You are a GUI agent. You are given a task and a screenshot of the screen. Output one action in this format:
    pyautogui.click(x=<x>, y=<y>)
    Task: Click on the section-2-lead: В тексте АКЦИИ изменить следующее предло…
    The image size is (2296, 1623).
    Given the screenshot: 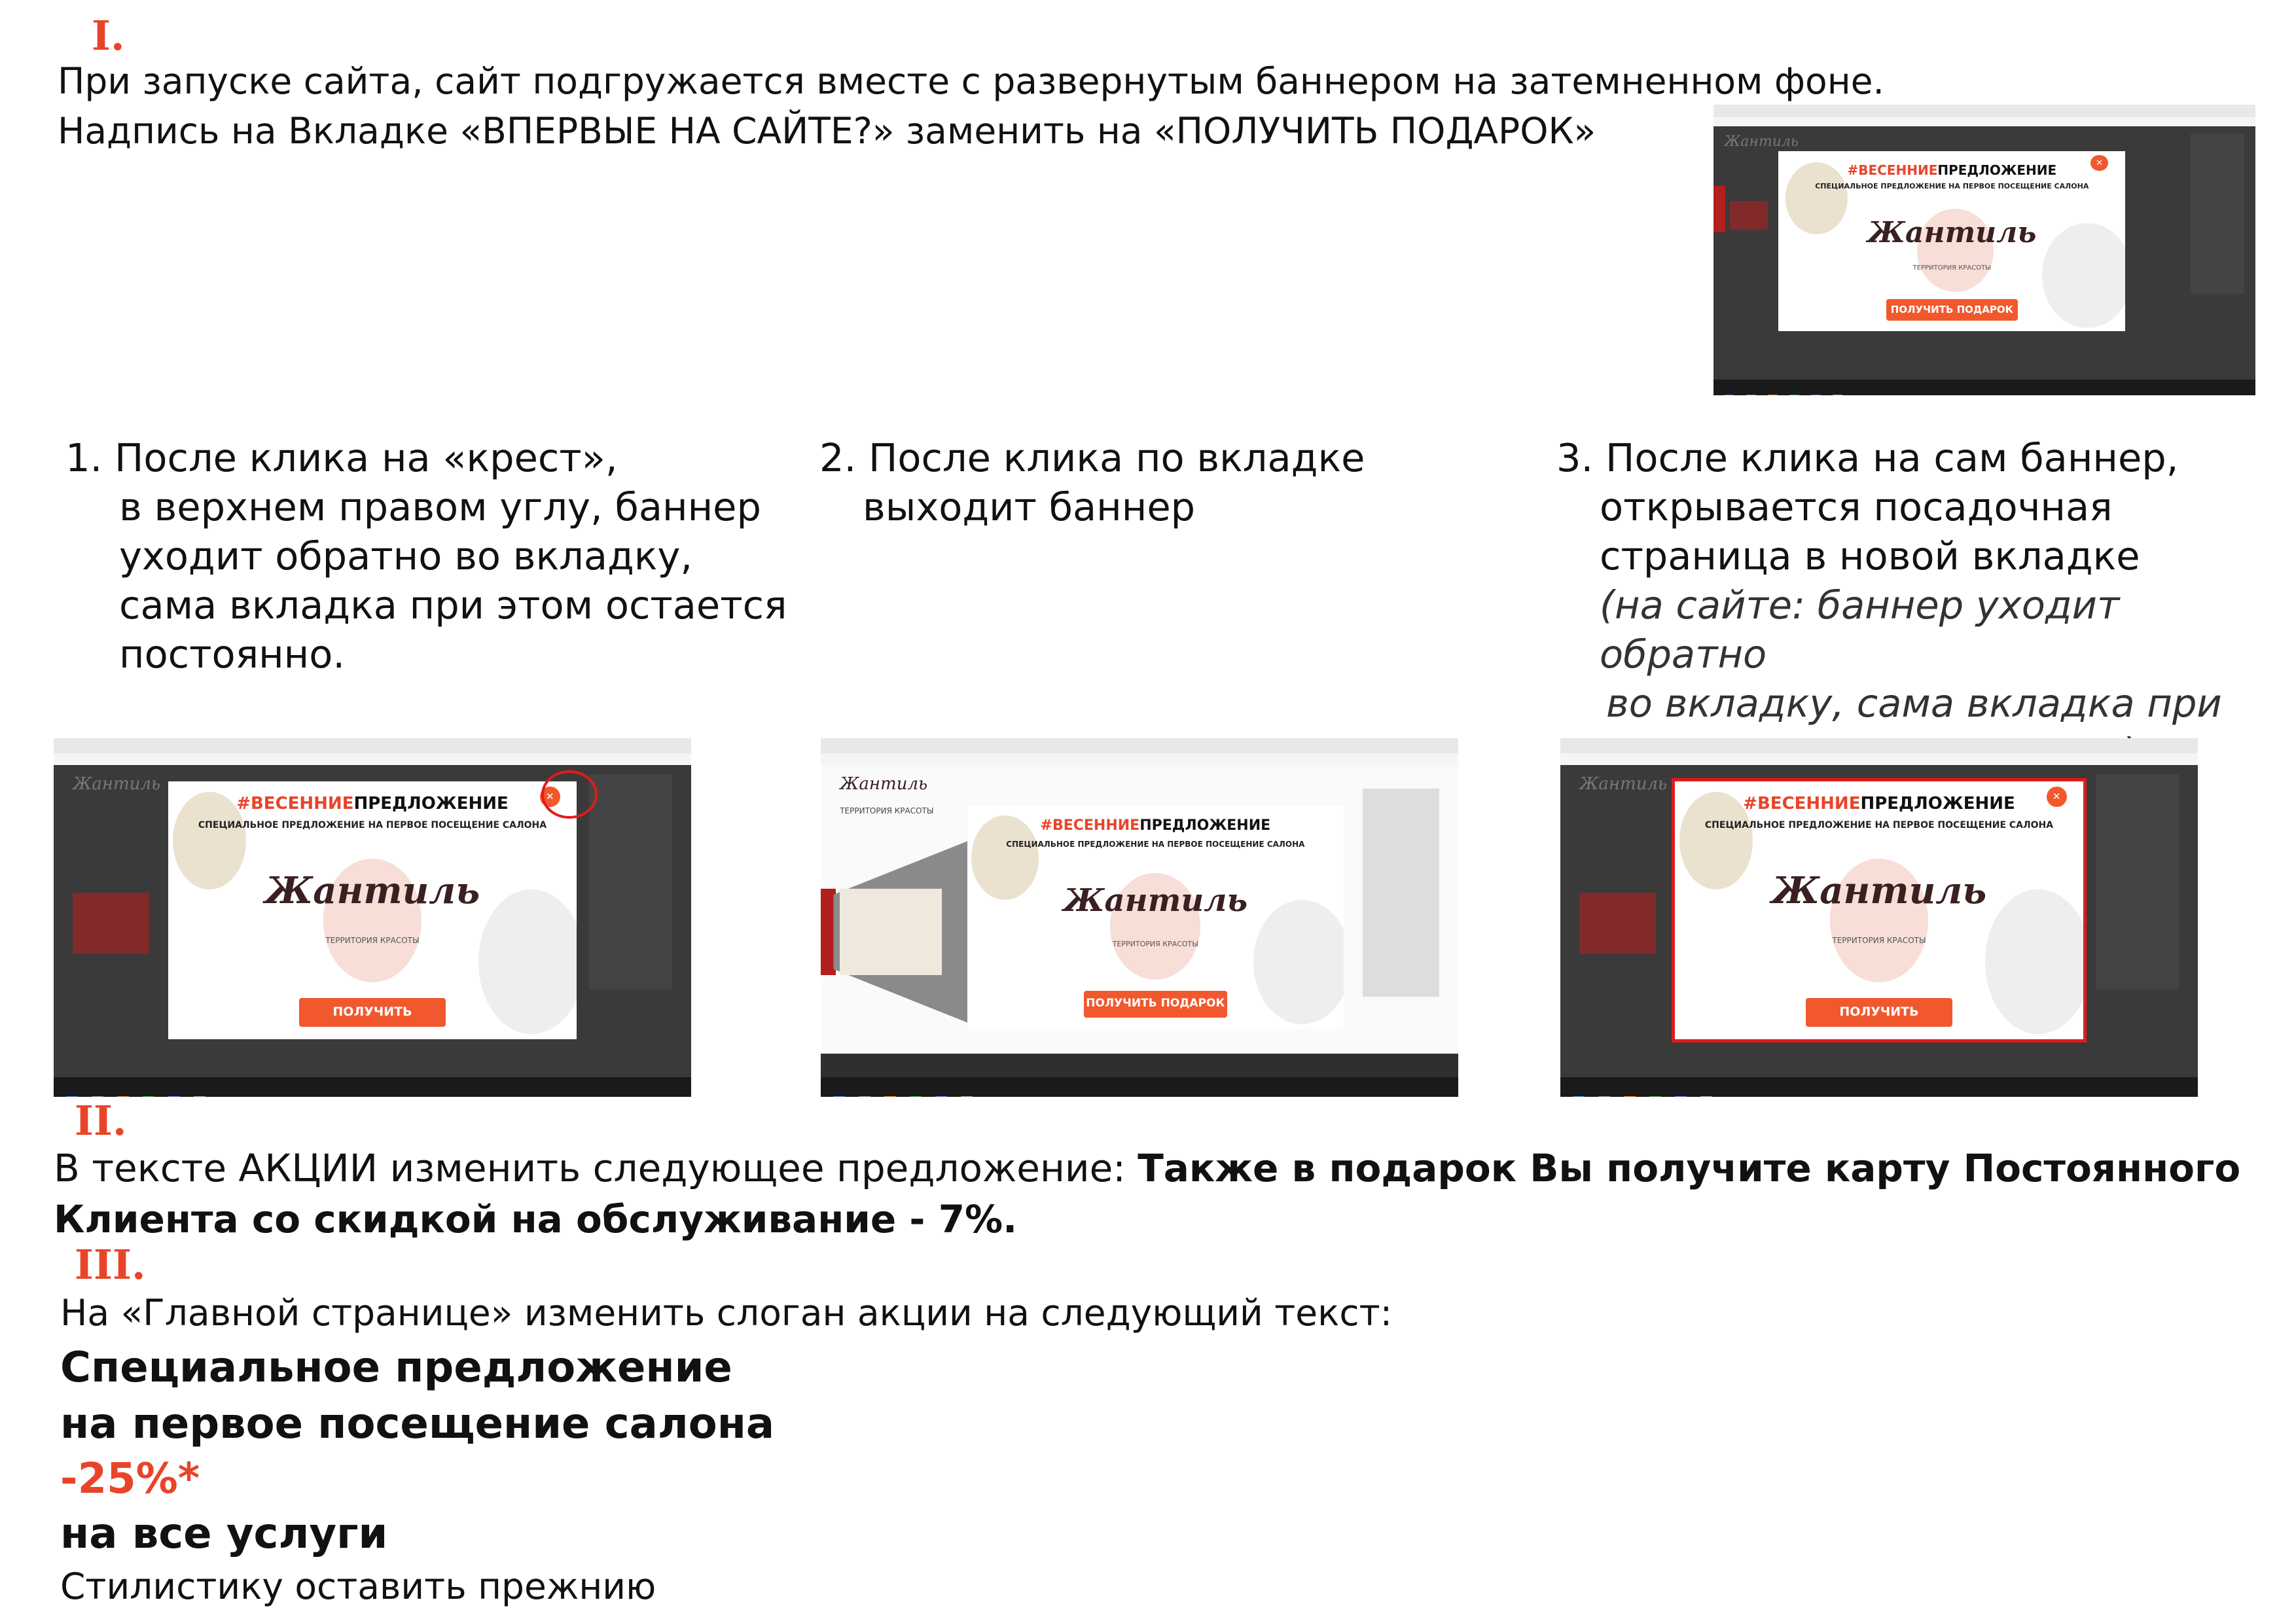 What is the action you would take?
    pyautogui.click(x=596, y=1168)
    